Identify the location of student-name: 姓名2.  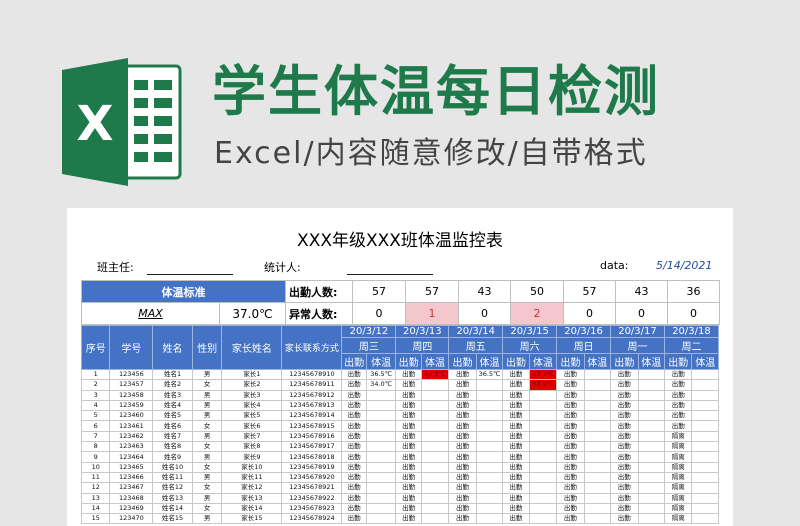
(172, 385).